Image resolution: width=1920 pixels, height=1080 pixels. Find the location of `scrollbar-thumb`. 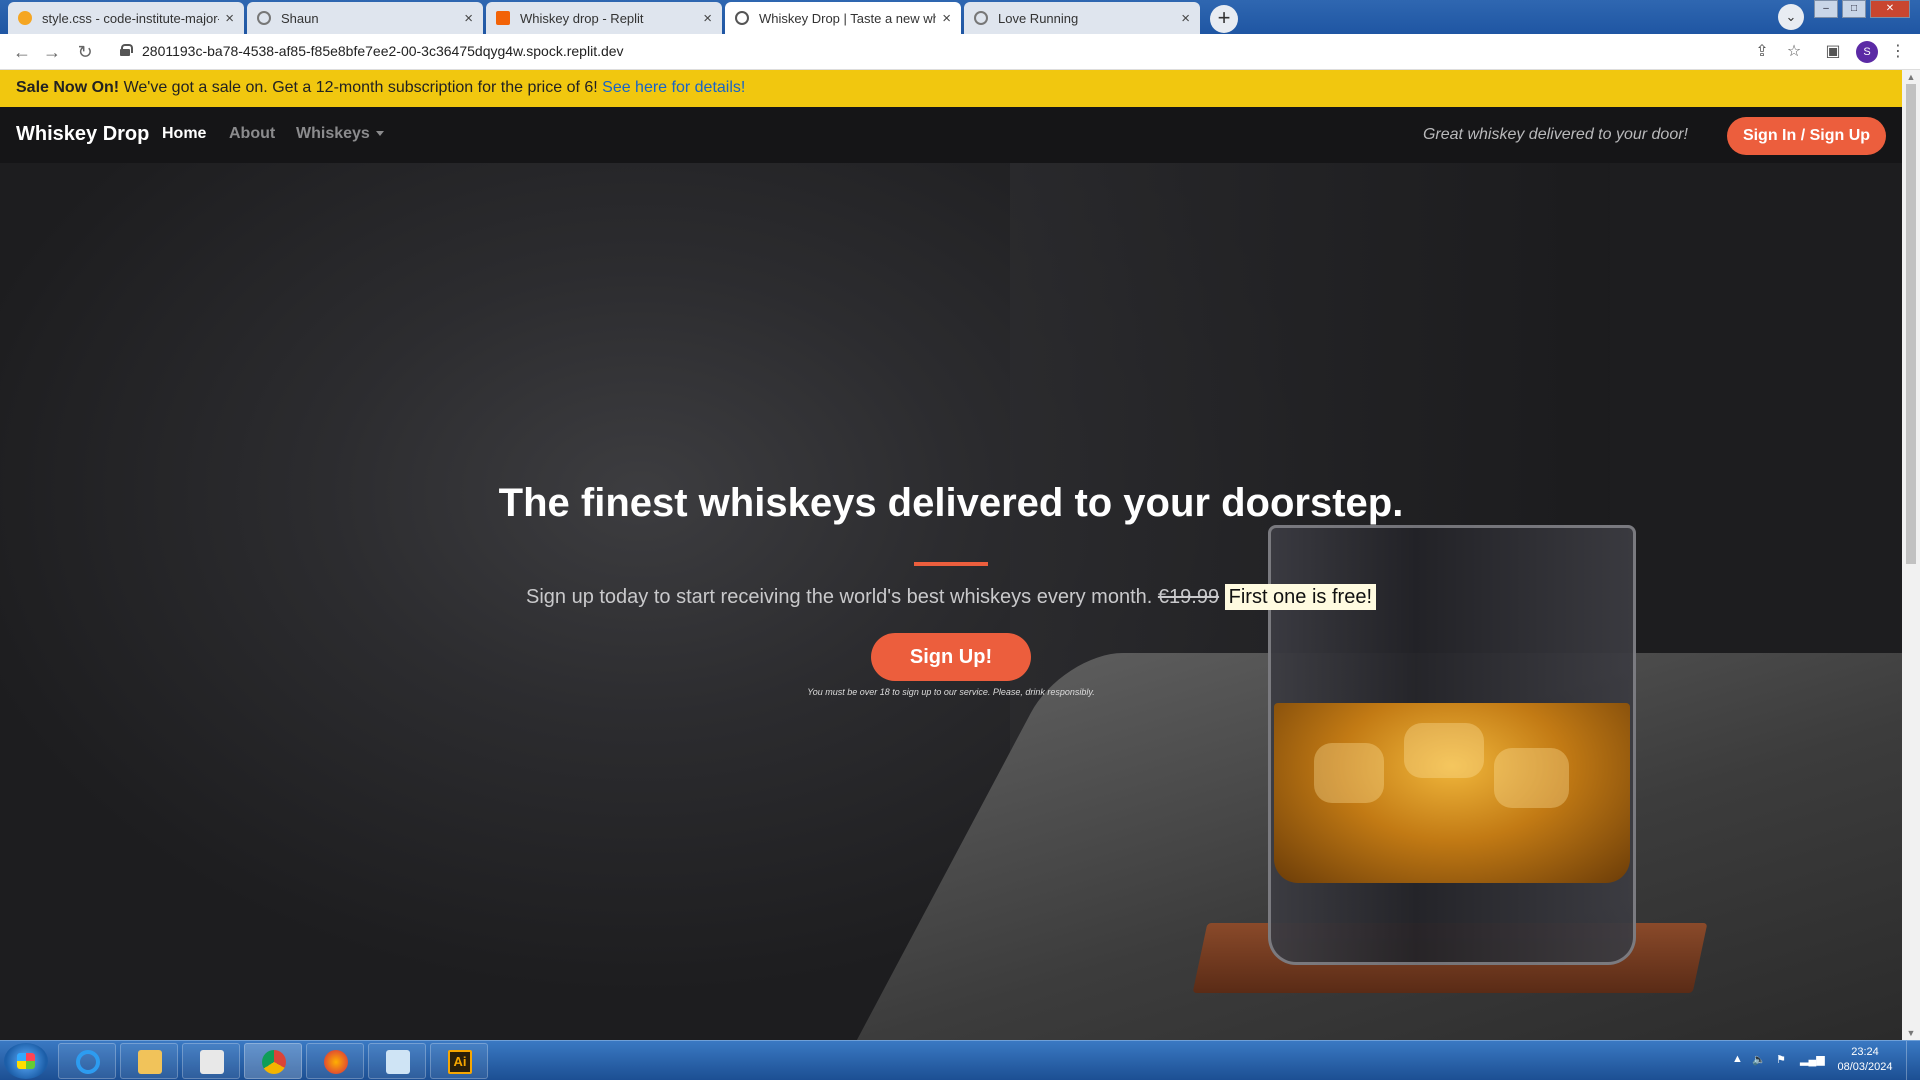

scrollbar-thumb is located at coordinates (1911, 324).